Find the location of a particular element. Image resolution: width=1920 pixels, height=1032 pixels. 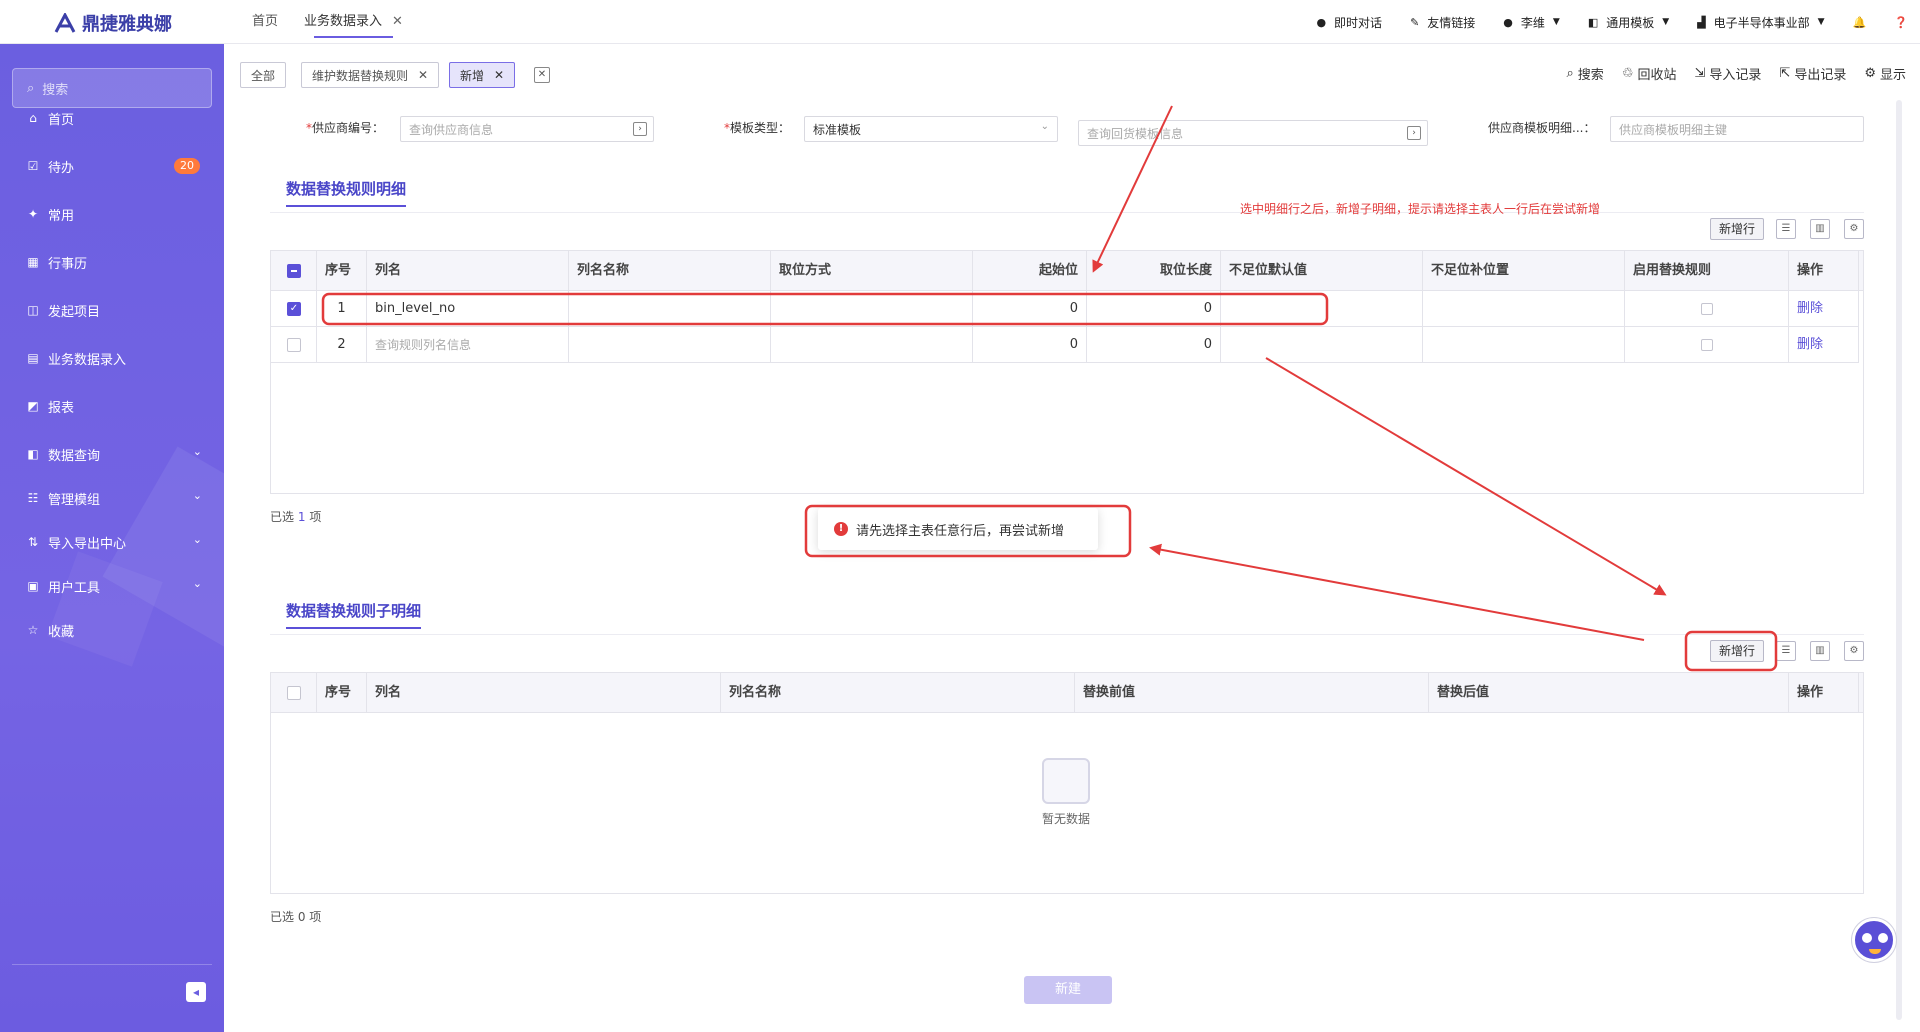

top-tab-home: 首页 is located at coordinates (265, 22).